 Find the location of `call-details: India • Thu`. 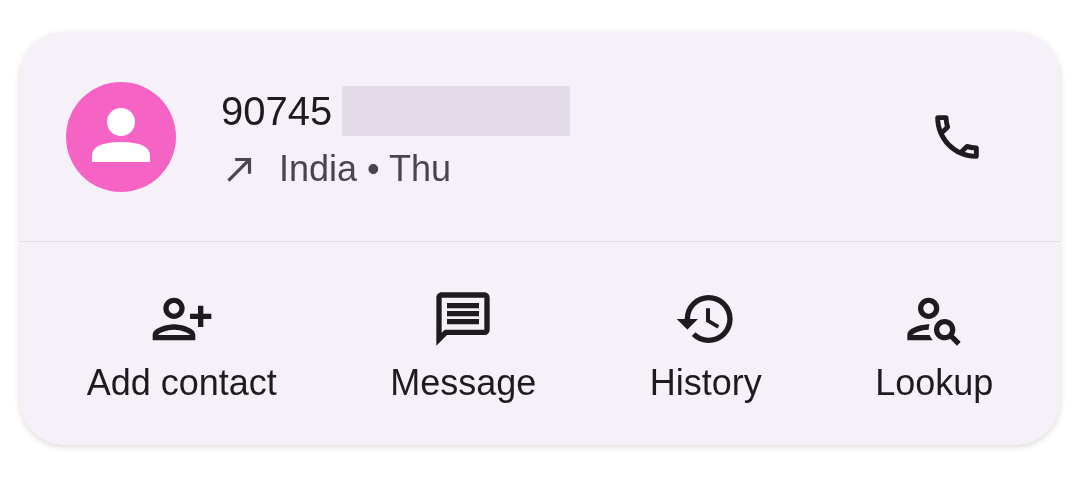

call-details: India • Thu is located at coordinates (365, 168).